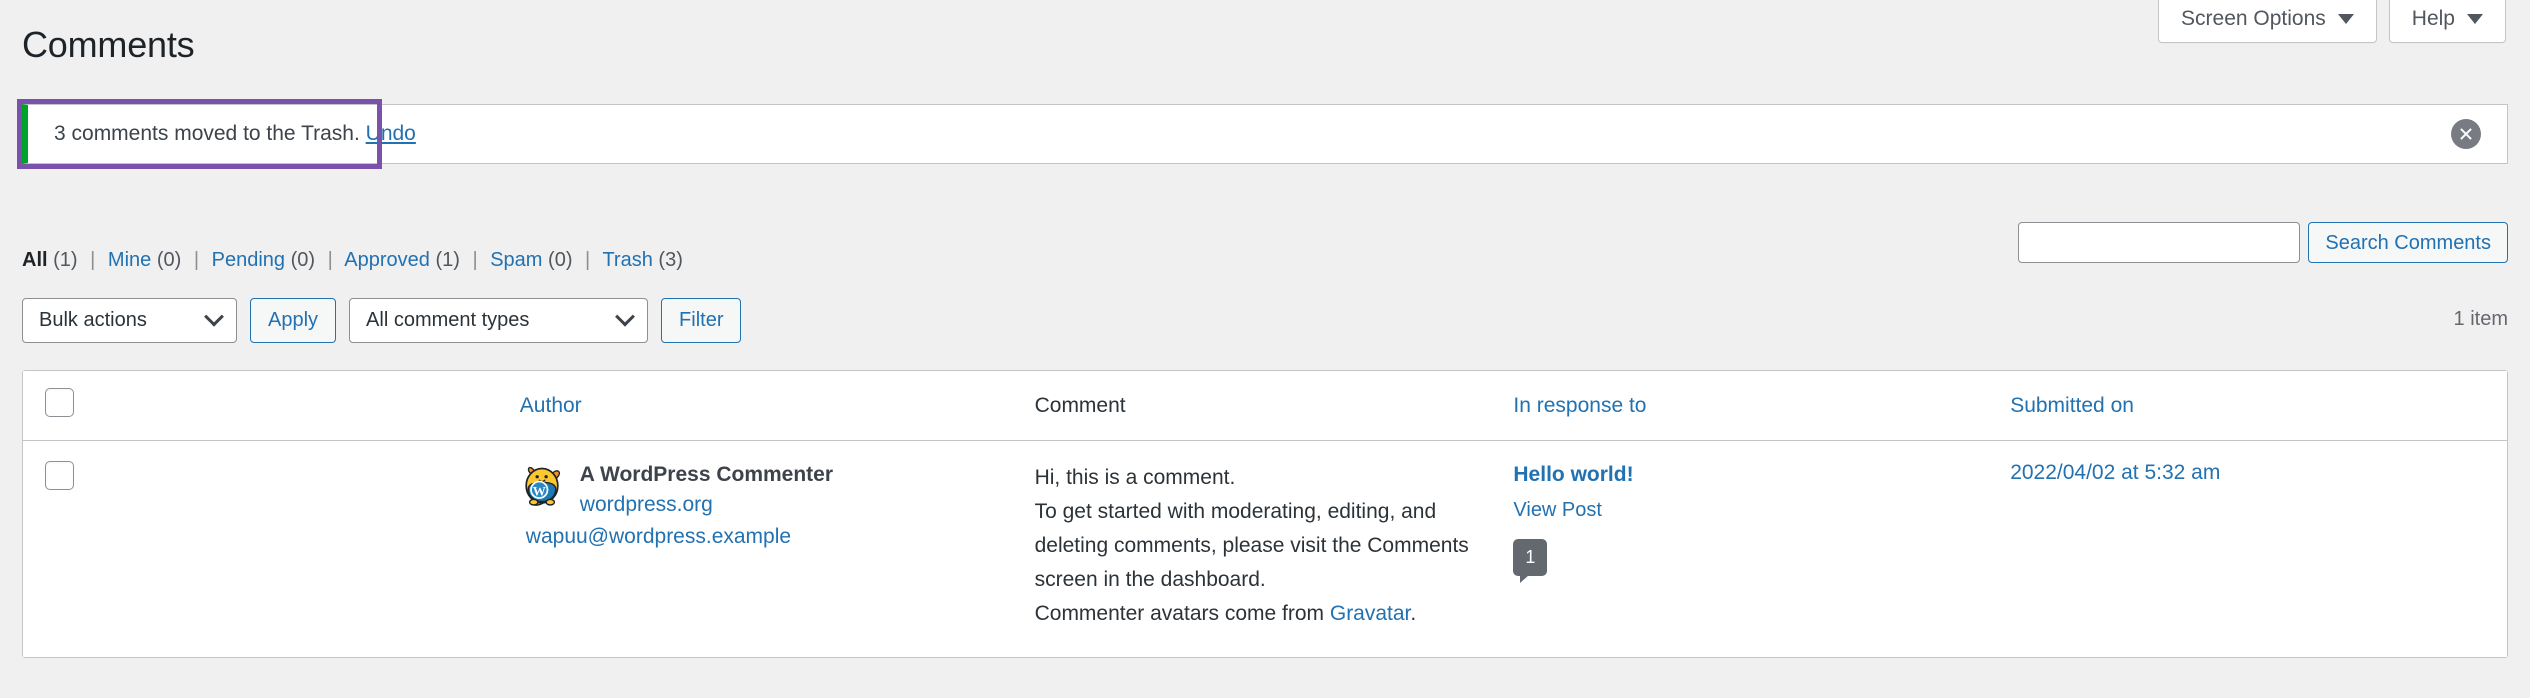 The image size is (2530, 698). I want to click on view-post-link: View Post, so click(1761, 510).